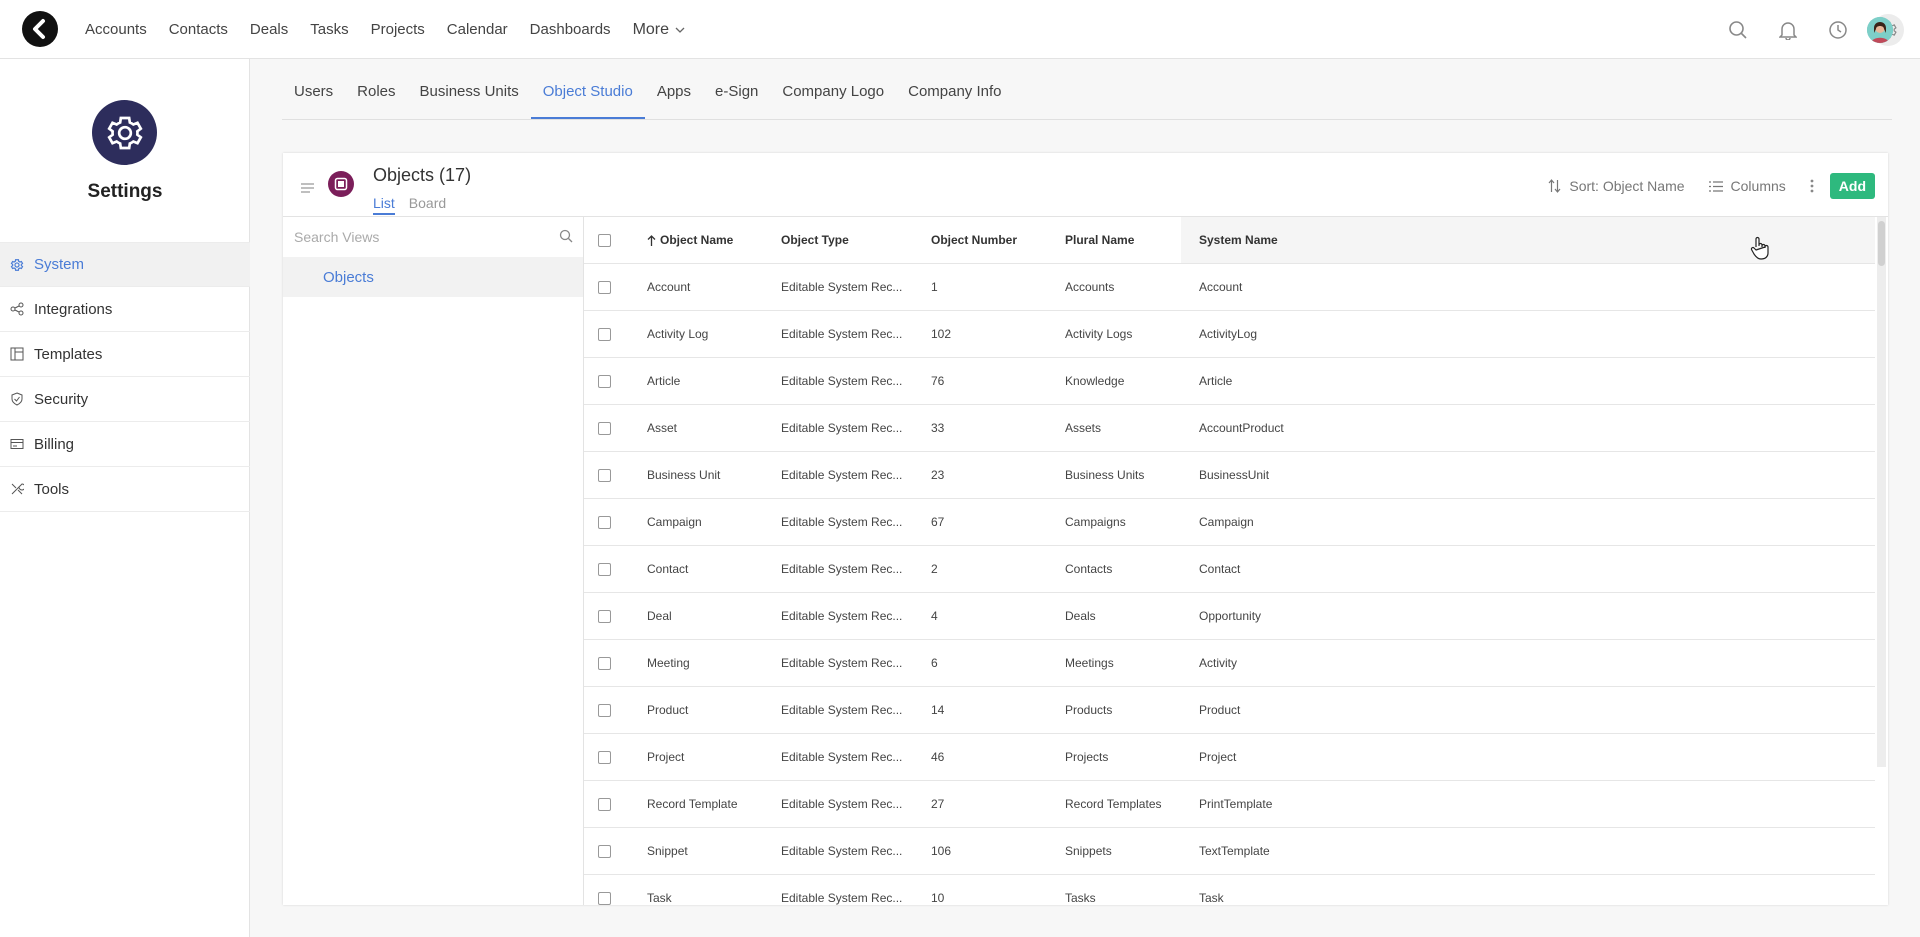  I want to click on sidebar-item-system: System, so click(125, 264).